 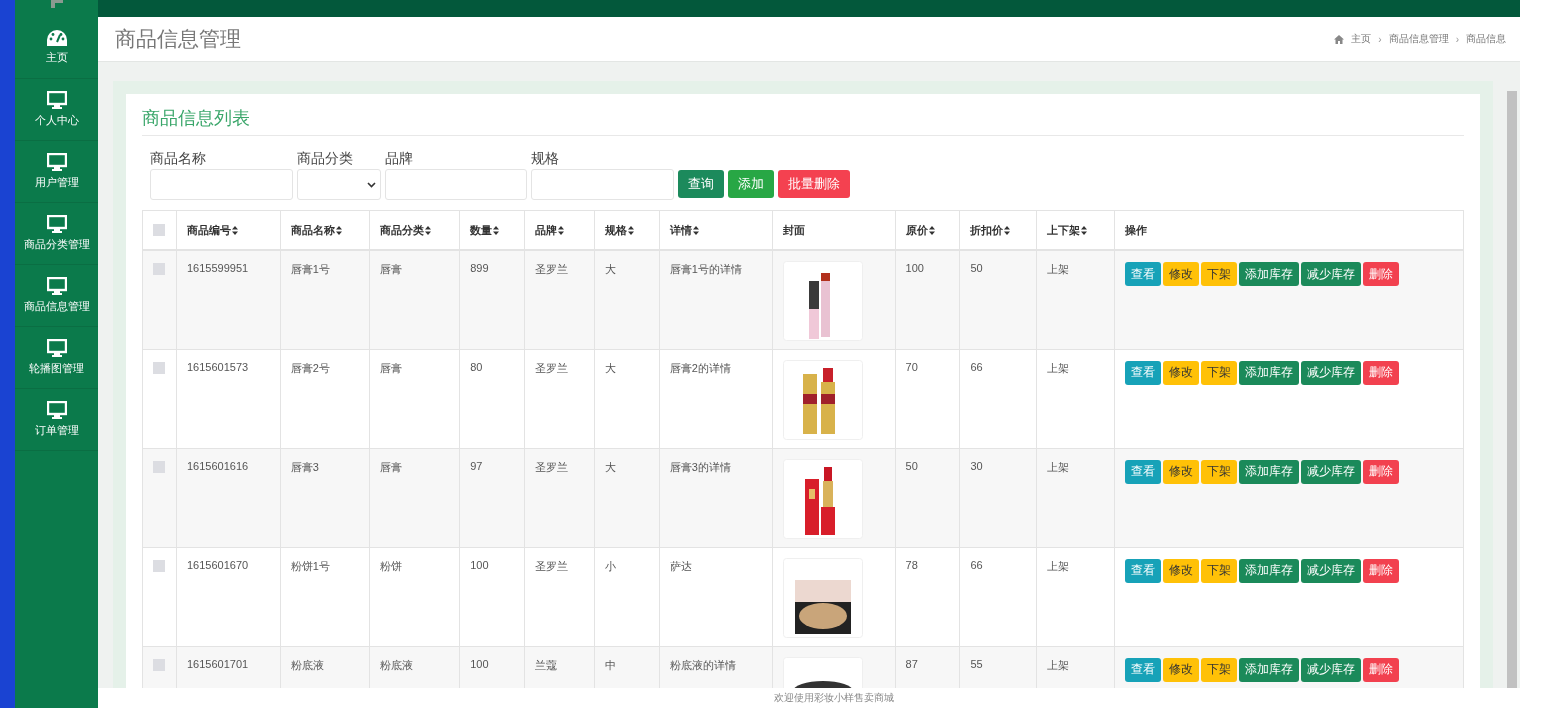 What do you see at coordinates (751, 184) in the screenshot?
I see `add-button: 添加` at bounding box center [751, 184].